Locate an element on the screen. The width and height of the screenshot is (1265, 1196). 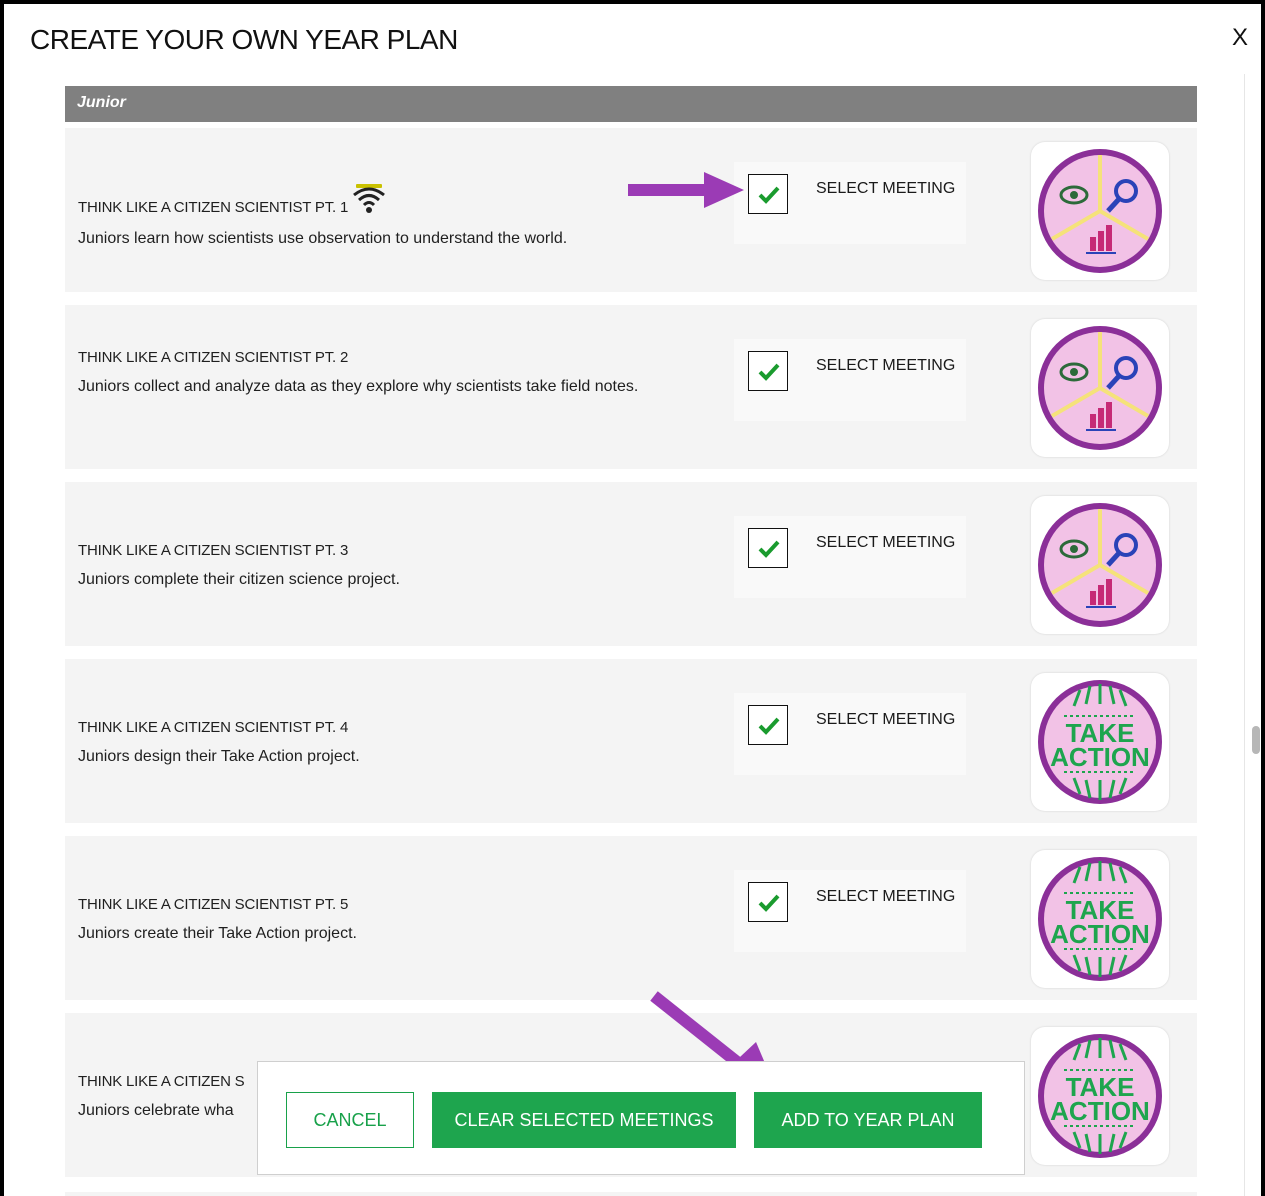
meeting-title: THINK LIKE A CITIZEN SCIENTIST PT. 5 is located at coordinates (213, 904).